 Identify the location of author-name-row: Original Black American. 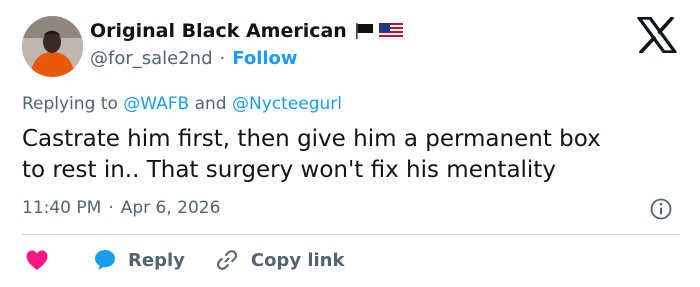
(246, 31).